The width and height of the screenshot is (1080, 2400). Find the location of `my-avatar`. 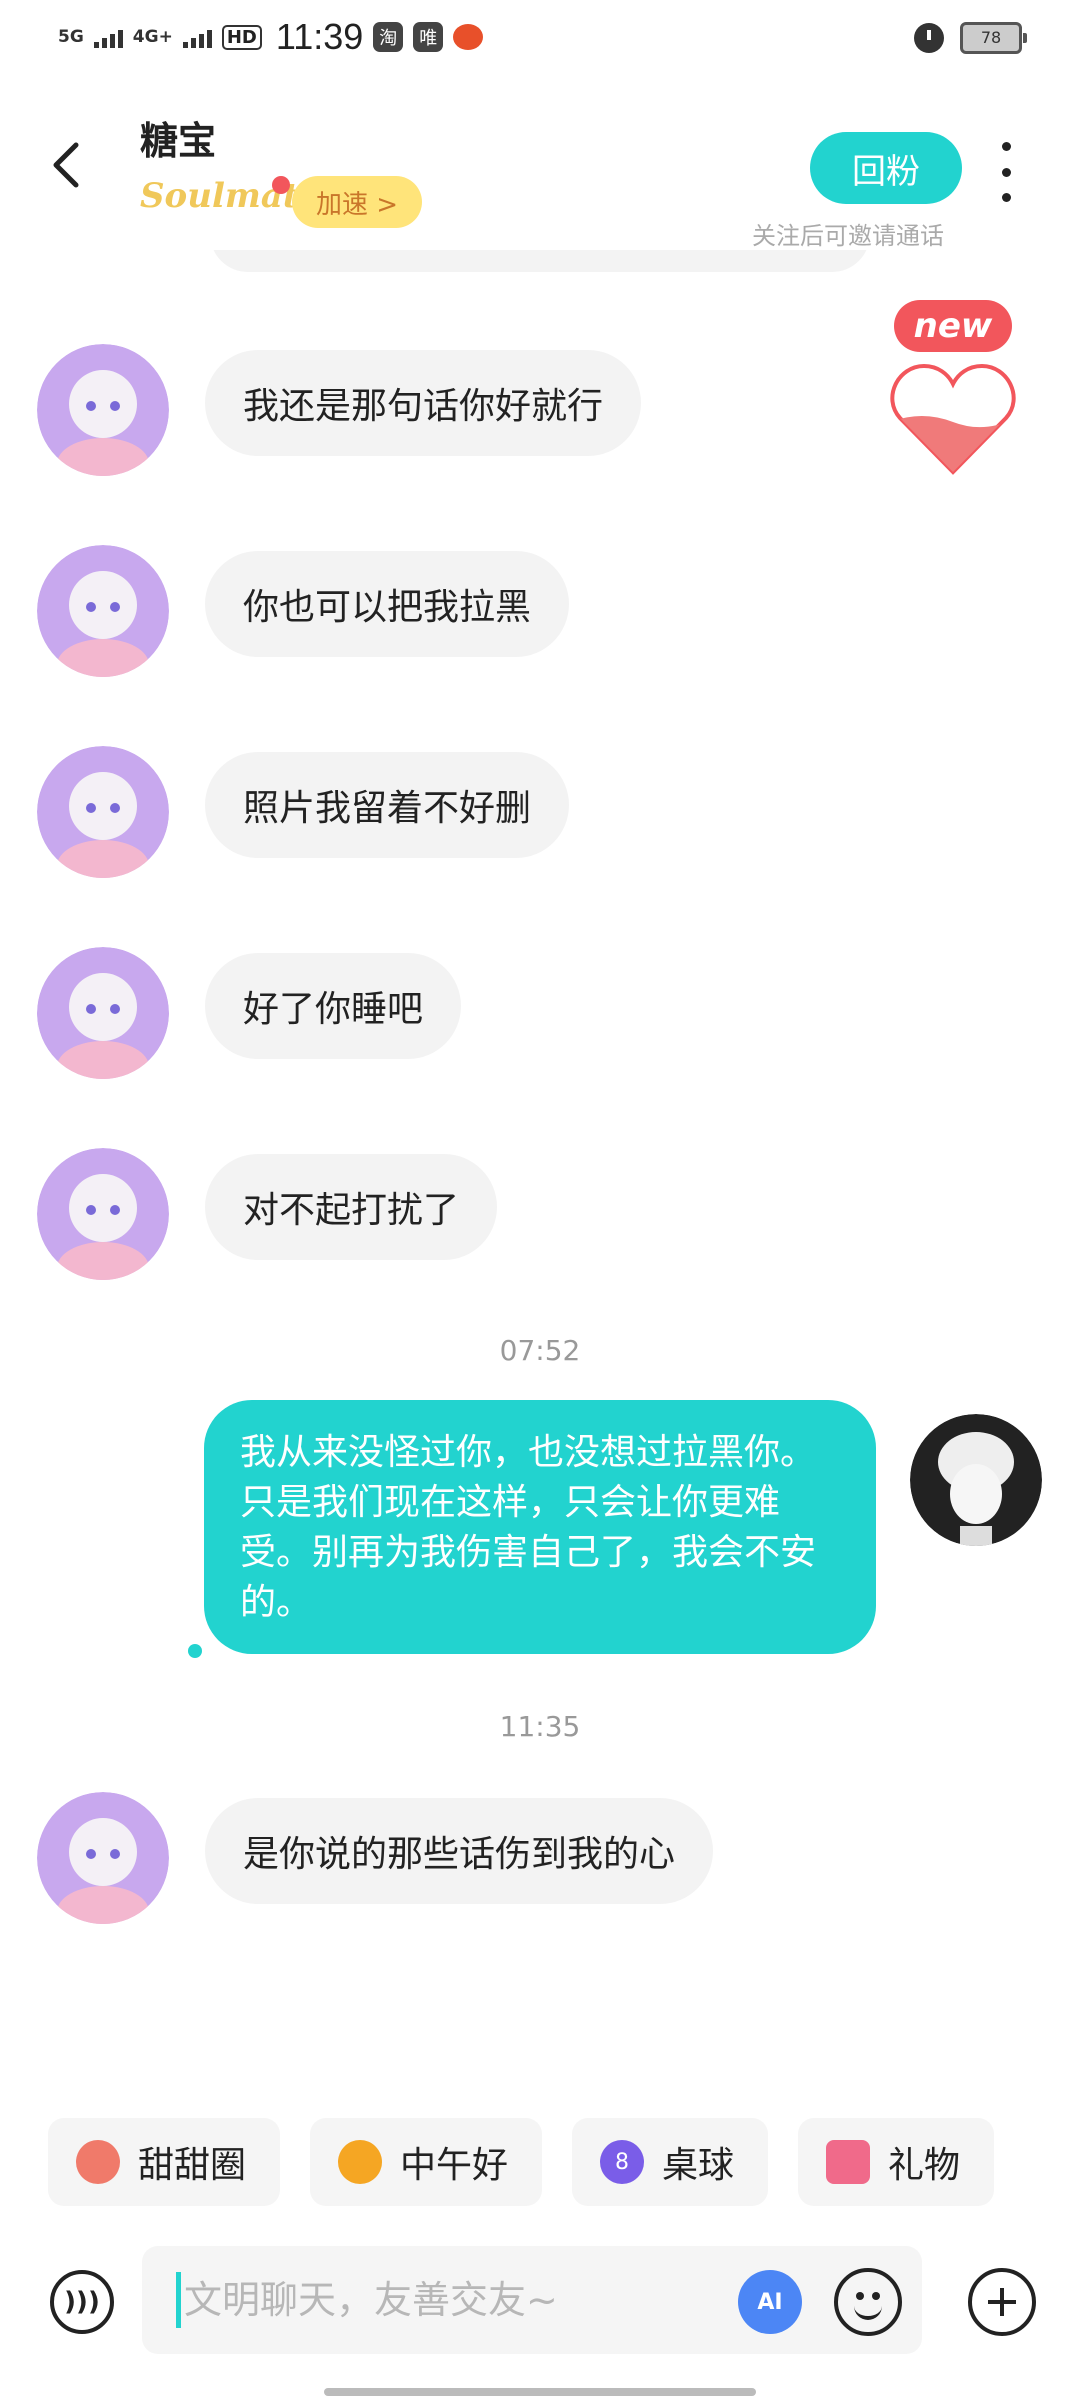

my-avatar is located at coordinates (976, 1480).